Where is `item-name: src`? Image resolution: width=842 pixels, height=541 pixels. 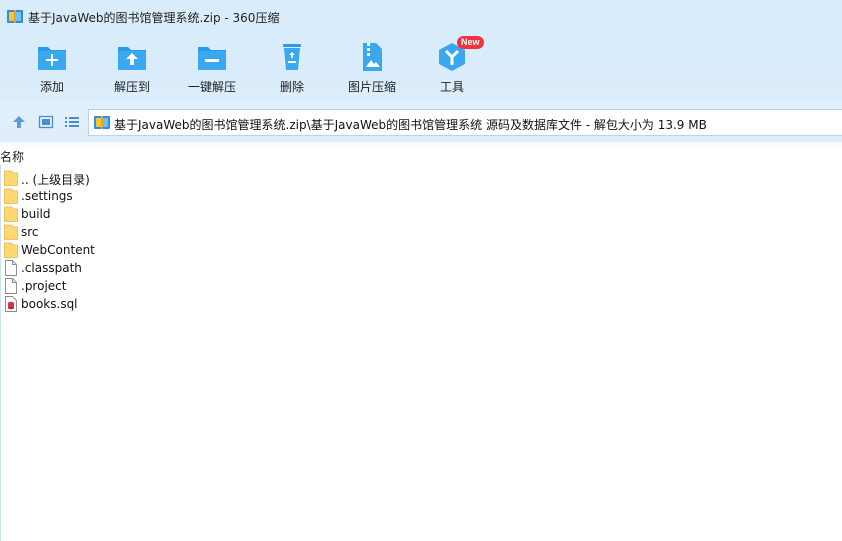
item-name: src is located at coordinates (30, 232).